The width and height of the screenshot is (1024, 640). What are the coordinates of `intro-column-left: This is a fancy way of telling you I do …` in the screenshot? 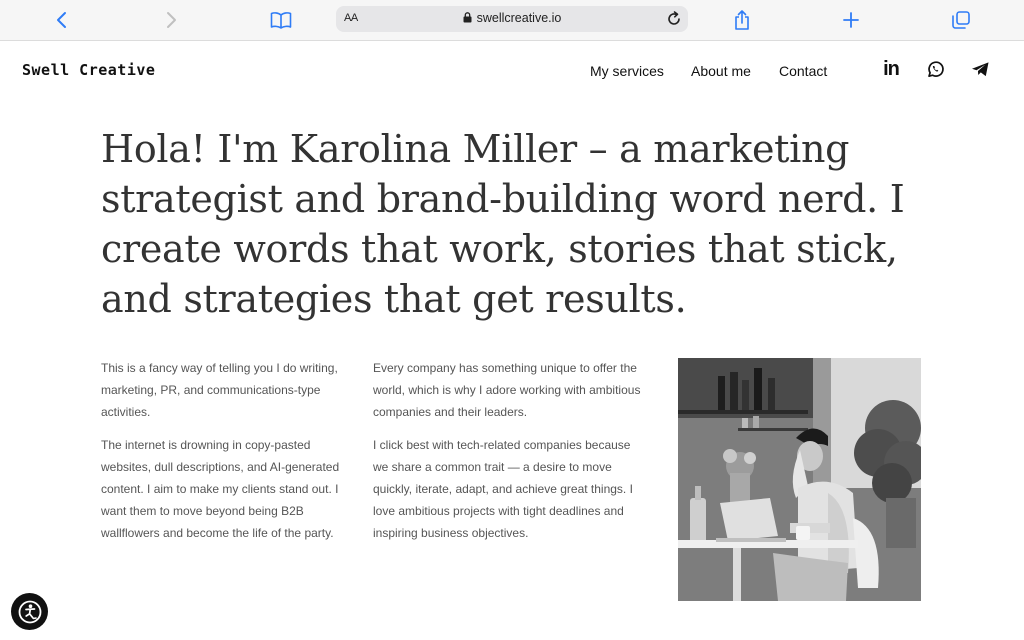 It's located at (226, 457).